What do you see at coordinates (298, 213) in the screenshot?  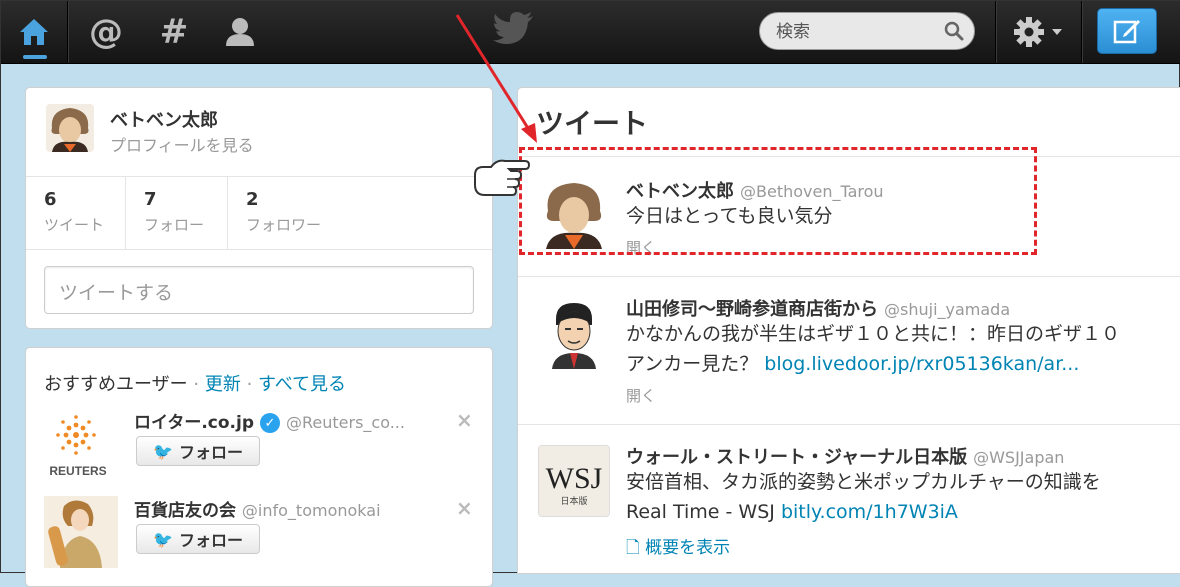 I see `stat-followers: 2 フォロワー` at bounding box center [298, 213].